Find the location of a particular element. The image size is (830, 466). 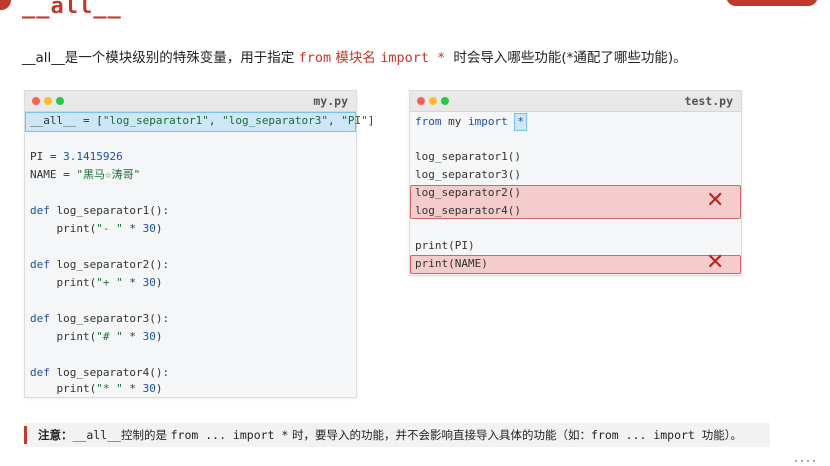

intro-part2: 时会导入哪些功能(*通配了哪些功能)。 is located at coordinates (570, 58).